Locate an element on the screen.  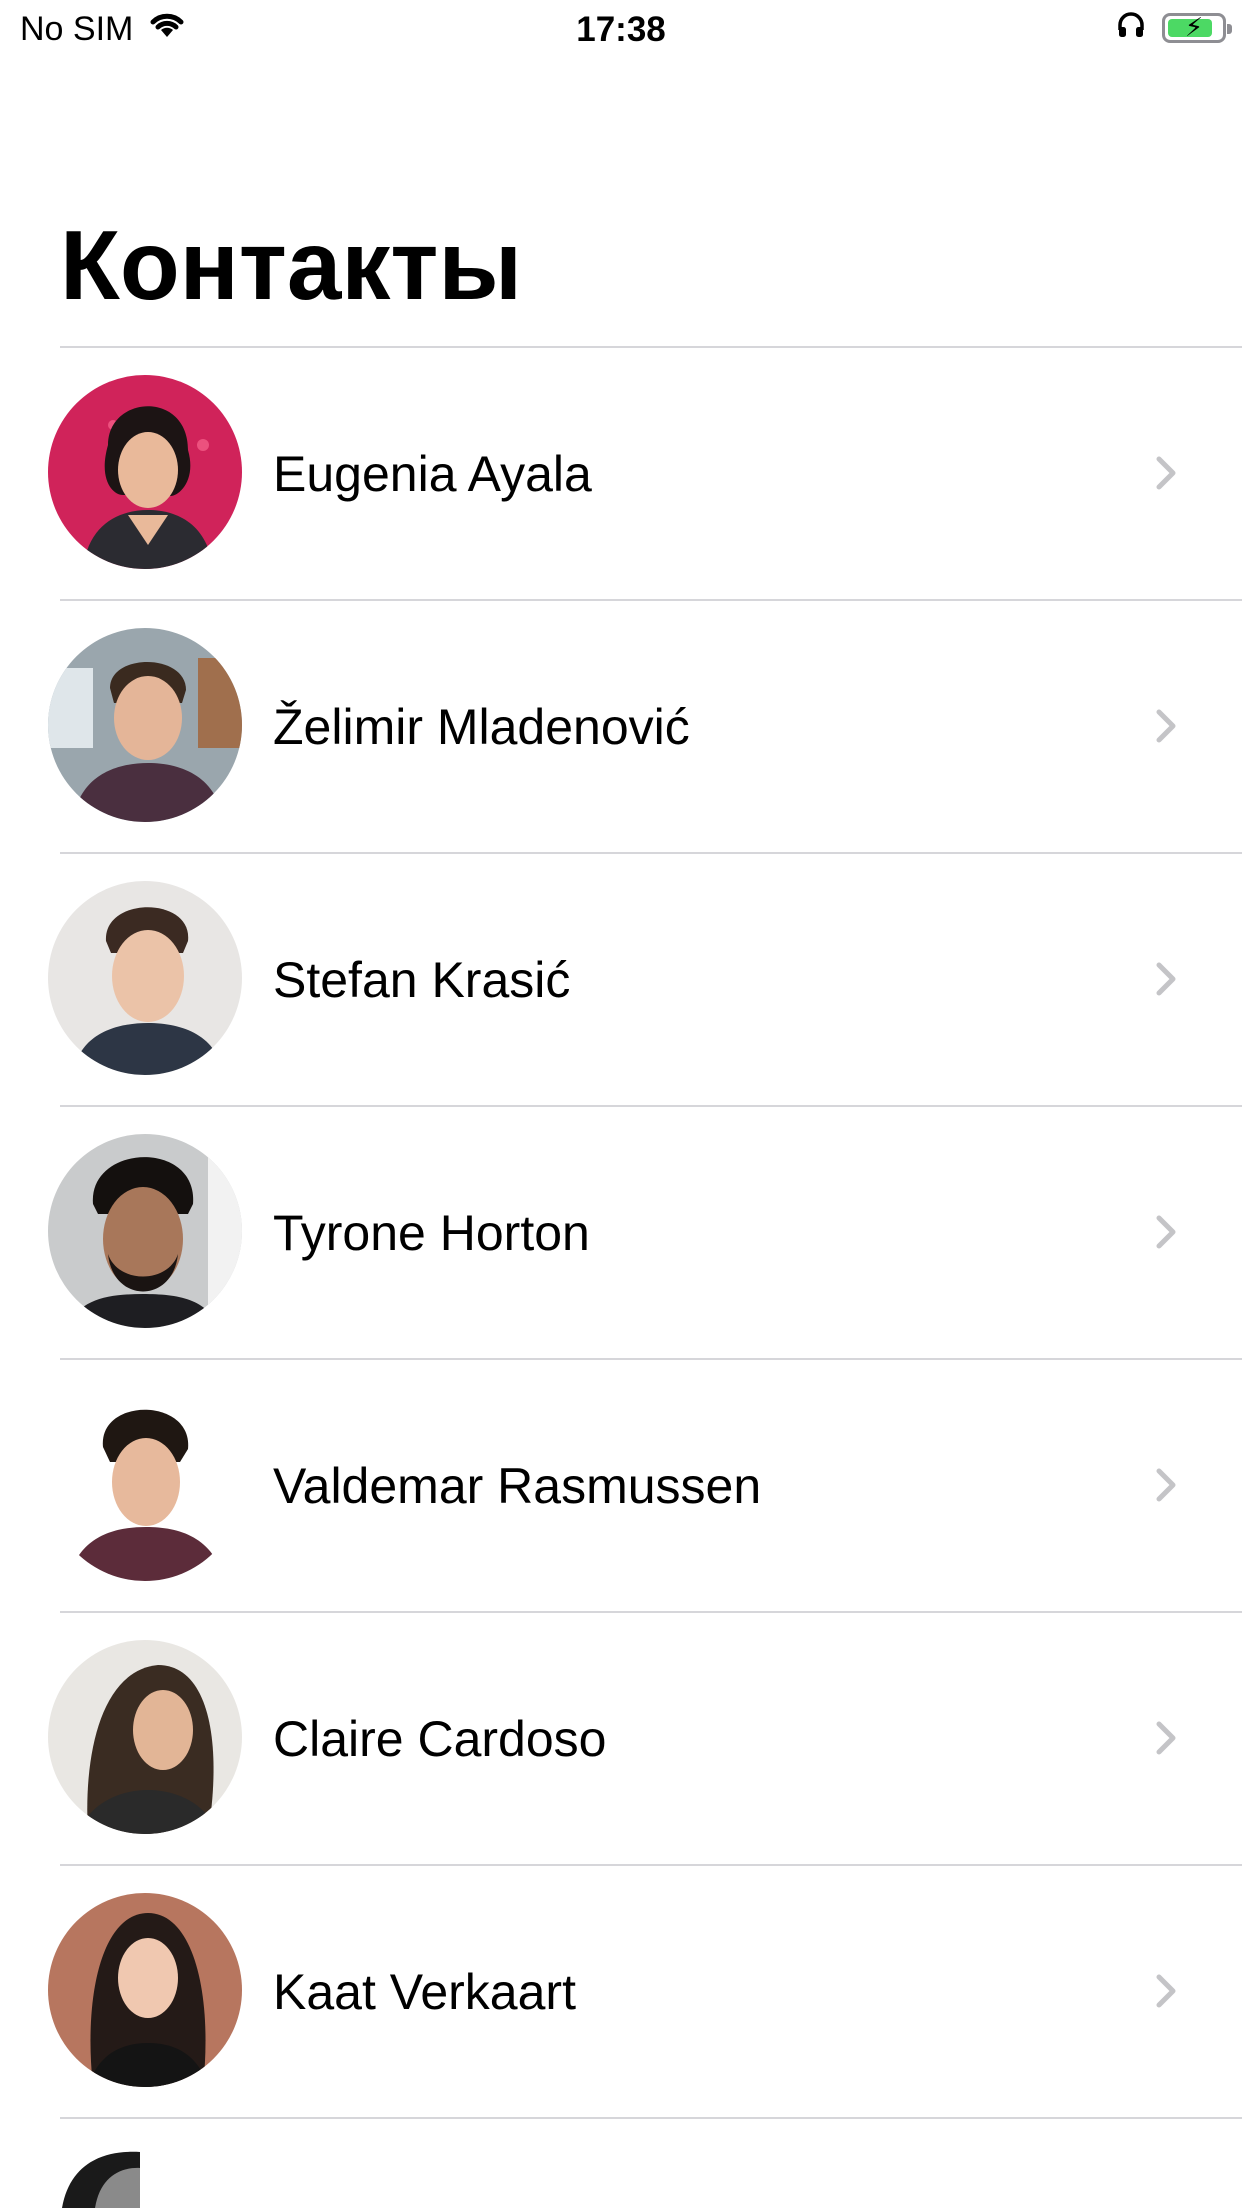
battery-charging-icon: ⚡︎ is located at coordinates (1197, 27).